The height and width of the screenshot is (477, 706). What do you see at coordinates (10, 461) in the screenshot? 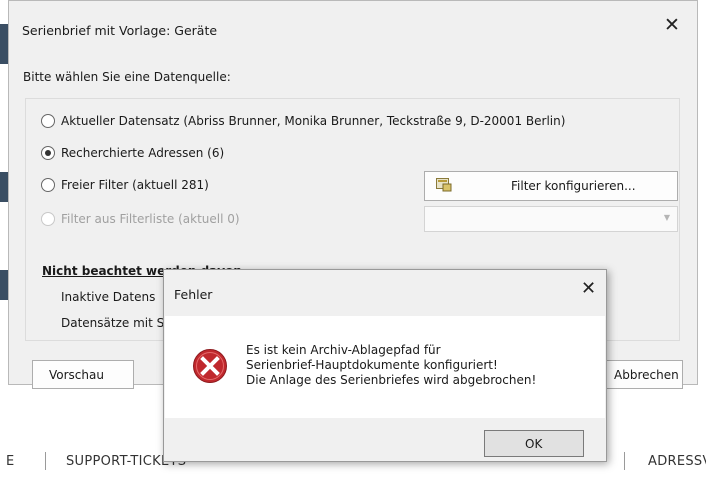
I see `tab-partial-left: E` at bounding box center [10, 461].